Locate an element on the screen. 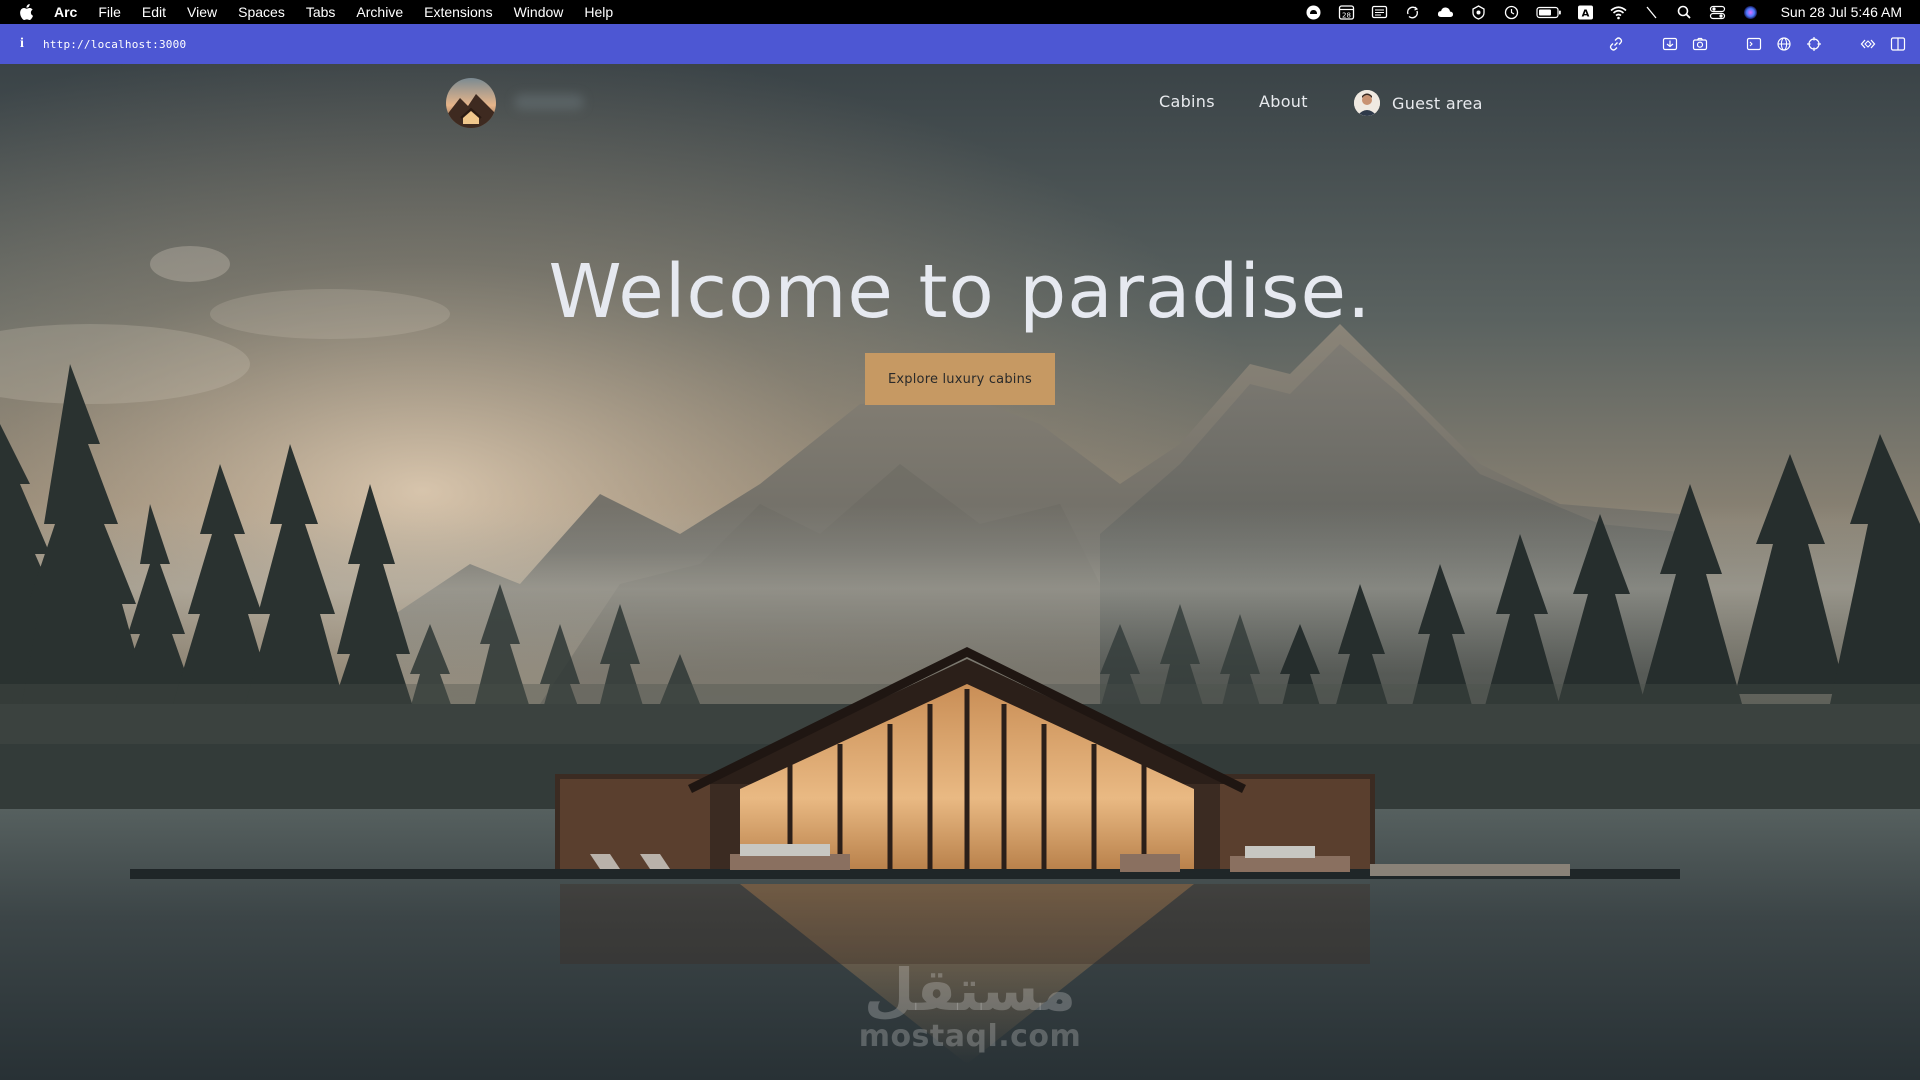 This screenshot has height=1080, width=1920. keyboard-input-icon: A is located at coordinates (1586, 12).